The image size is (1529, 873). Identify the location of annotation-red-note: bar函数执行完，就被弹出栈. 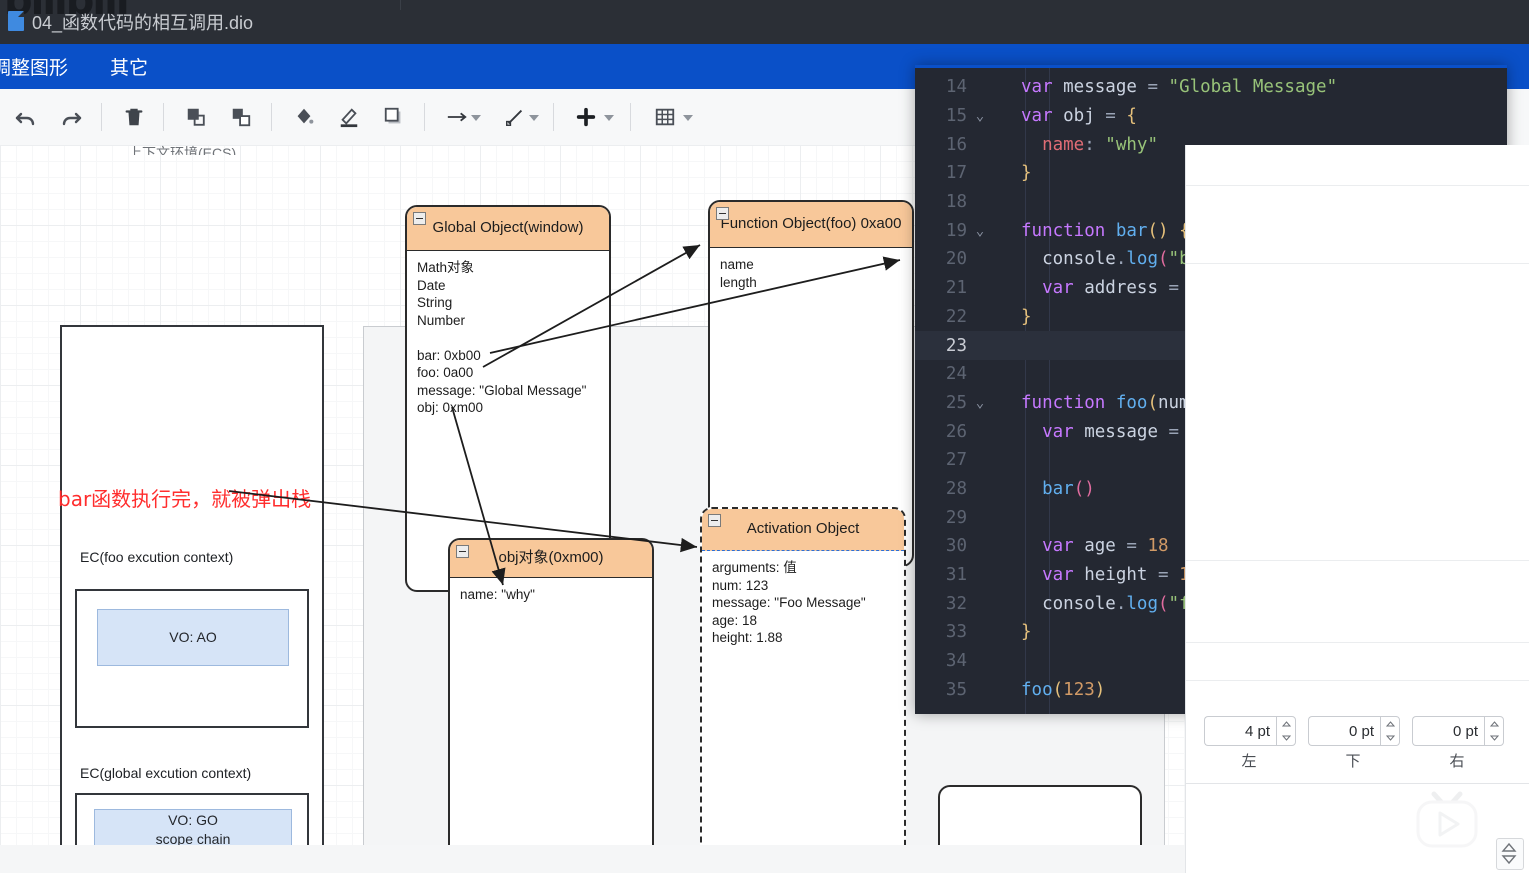
(185, 499).